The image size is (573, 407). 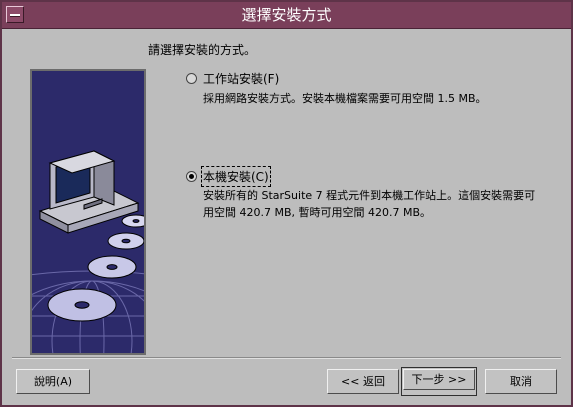 What do you see at coordinates (241, 78) in the screenshot?
I see `workstation-install-label: 工作站安裝(F)` at bounding box center [241, 78].